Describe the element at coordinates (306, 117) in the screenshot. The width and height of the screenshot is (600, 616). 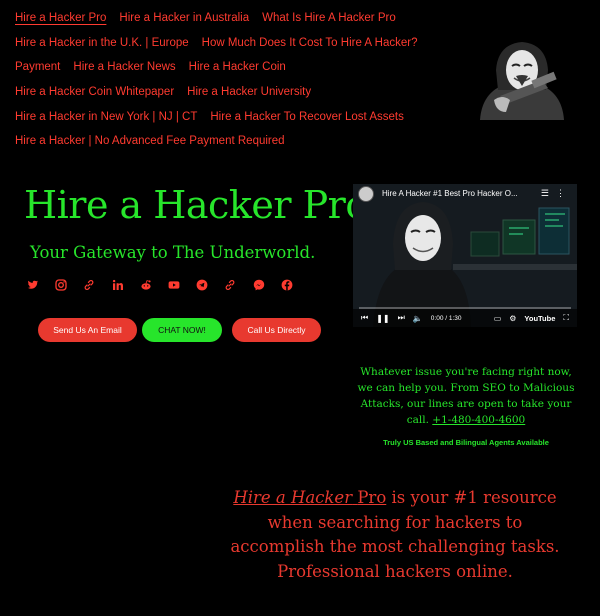
I see `nav-link-recover-assets: Hire a Hacker To Recover Lost Assets` at that location.